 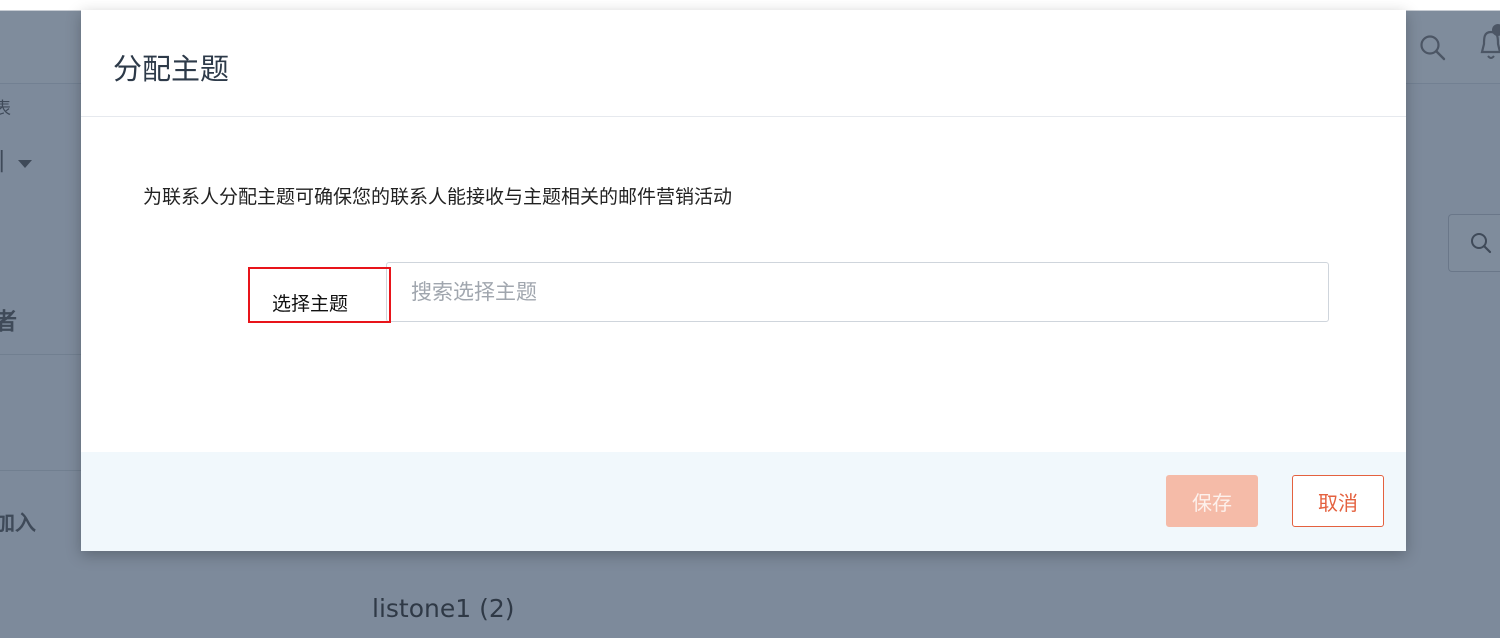 What do you see at coordinates (171, 69) in the screenshot?
I see `modal-title: 分配主题` at bounding box center [171, 69].